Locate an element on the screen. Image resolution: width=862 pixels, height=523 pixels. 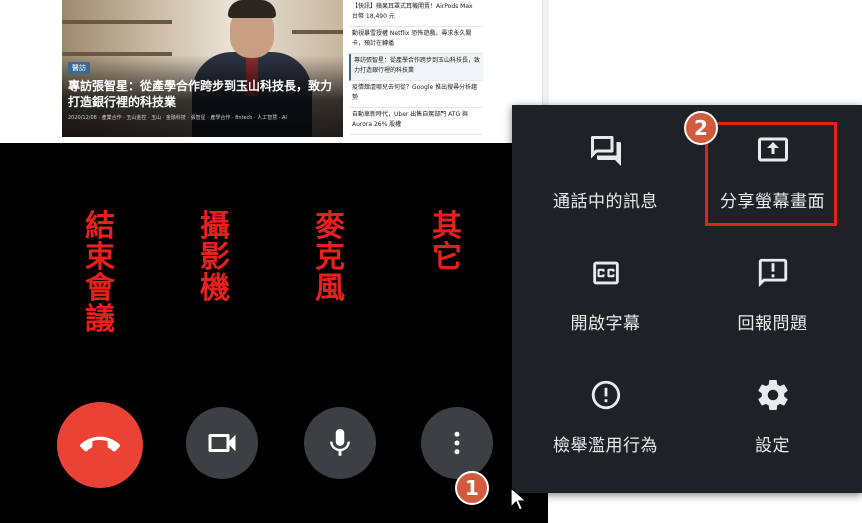
menu-item-in-call-messages: 通話中的訊息 is located at coordinates (605, 165).